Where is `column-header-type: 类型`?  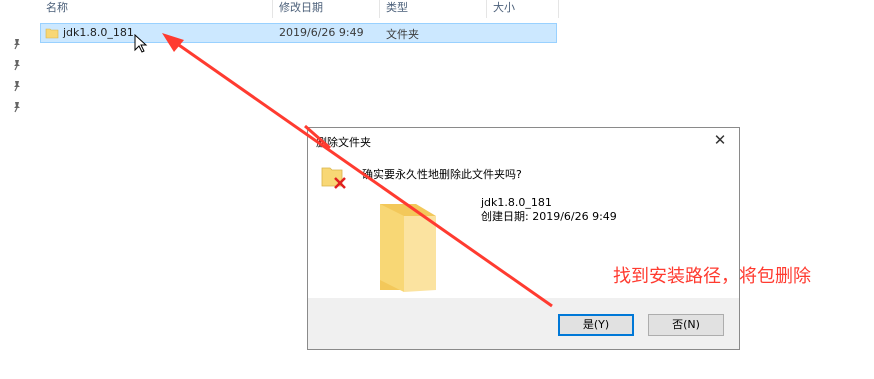 column-header-type: 类型 is located at coordinates (433, 9).